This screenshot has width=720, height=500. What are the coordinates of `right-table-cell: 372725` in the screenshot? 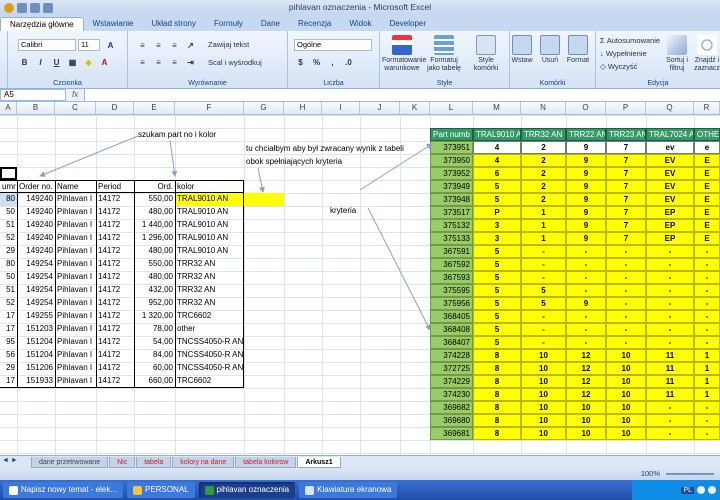 It's located at (451, 368).